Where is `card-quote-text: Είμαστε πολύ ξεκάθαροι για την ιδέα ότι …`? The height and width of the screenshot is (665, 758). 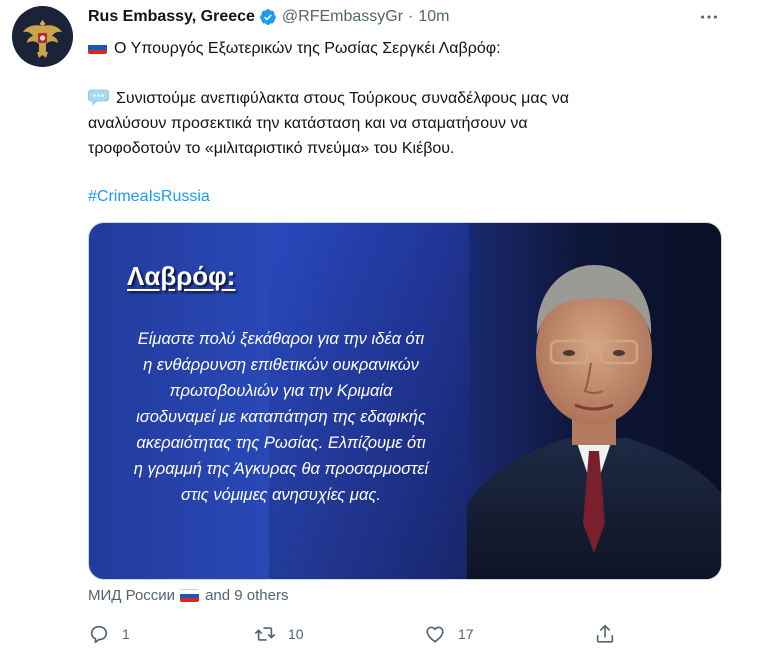 card-quote-text: Είμαστε πολύ ξεκάθαροι για την ιδέα ότι … is located at coordinates (281, 417).